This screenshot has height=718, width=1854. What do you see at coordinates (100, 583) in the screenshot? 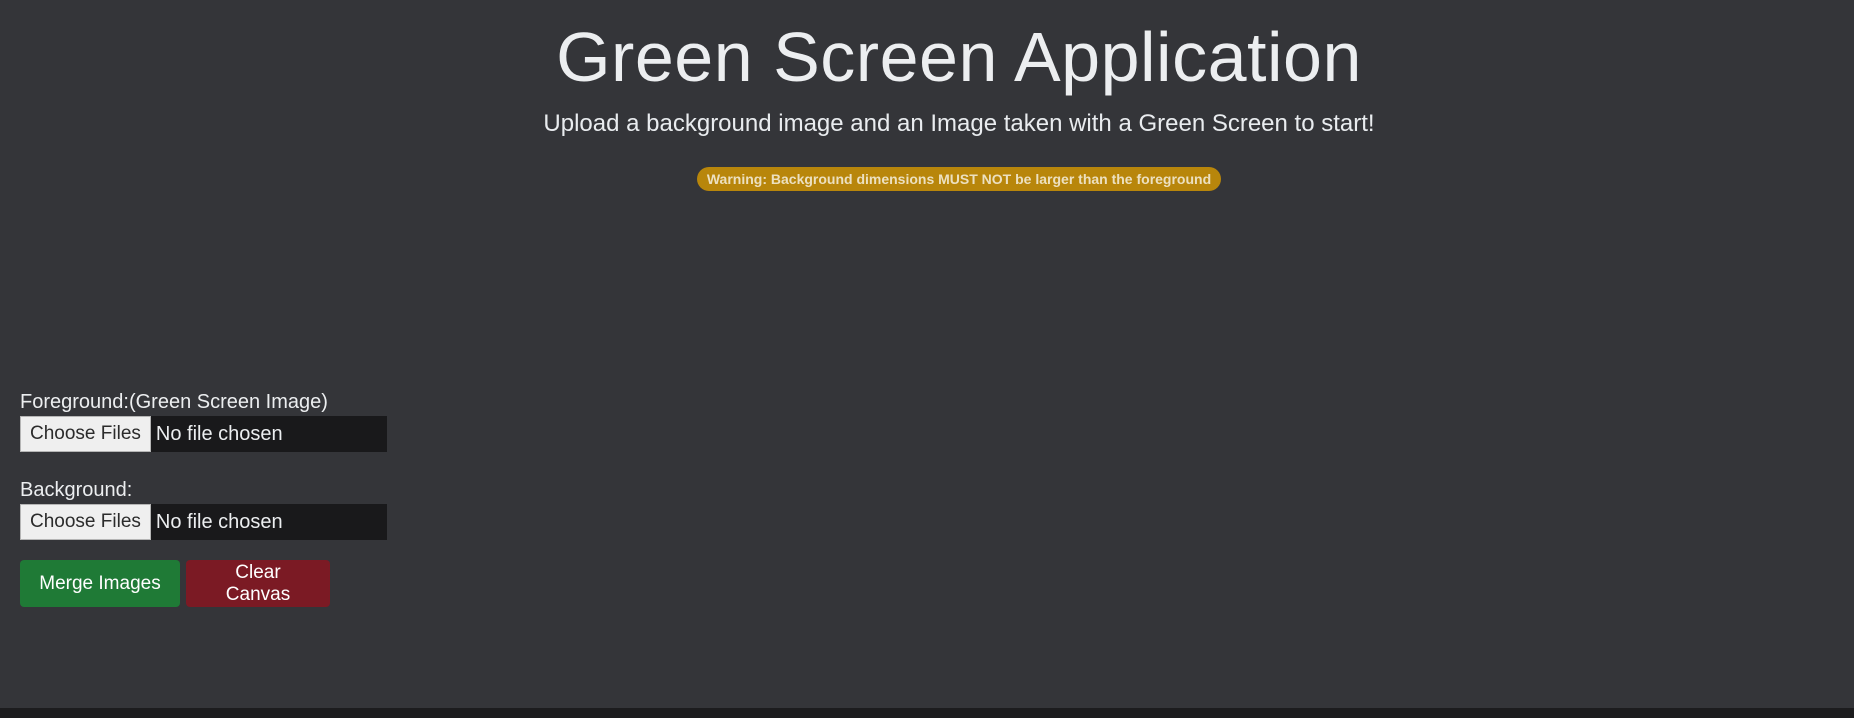
I see `merge-images-button: Merge Images` at bounding box center [100, 583].